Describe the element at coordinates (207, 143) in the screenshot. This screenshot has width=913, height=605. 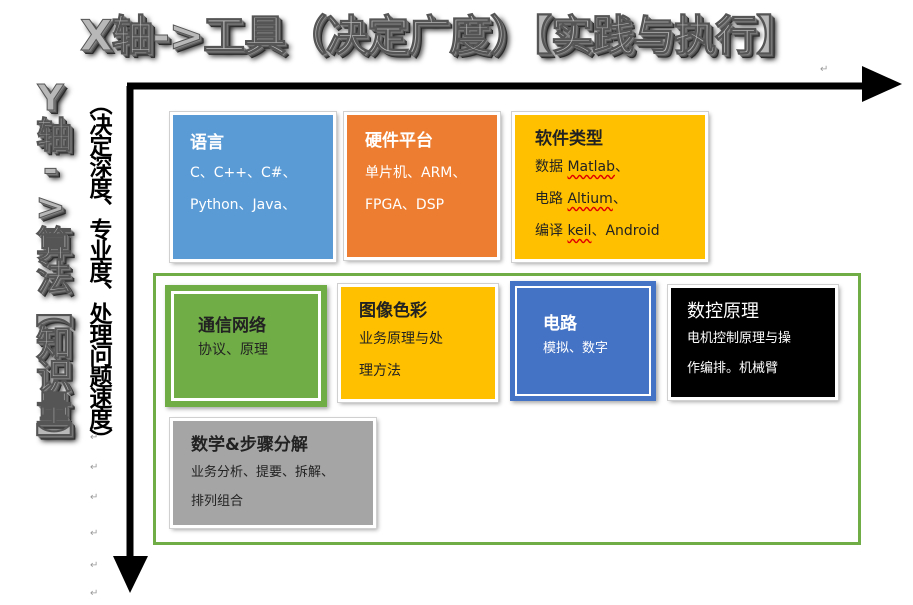
I see `language-title: 语言` at that location.